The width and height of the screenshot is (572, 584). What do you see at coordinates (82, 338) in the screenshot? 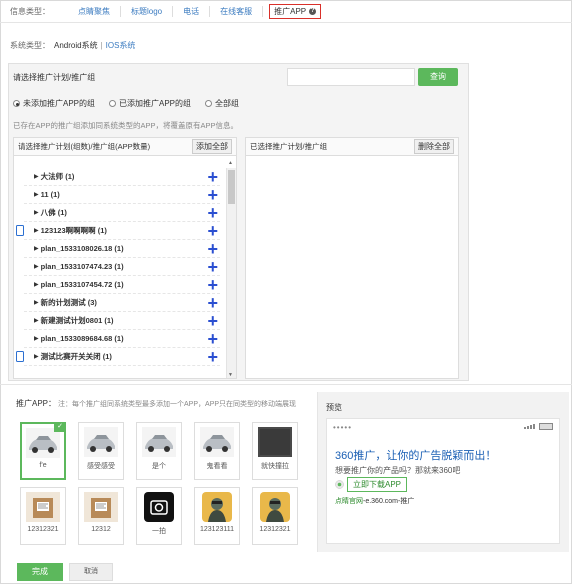
I see `plan-label: plan_1533089684.68 (1)` at bounding box center [82, 338].